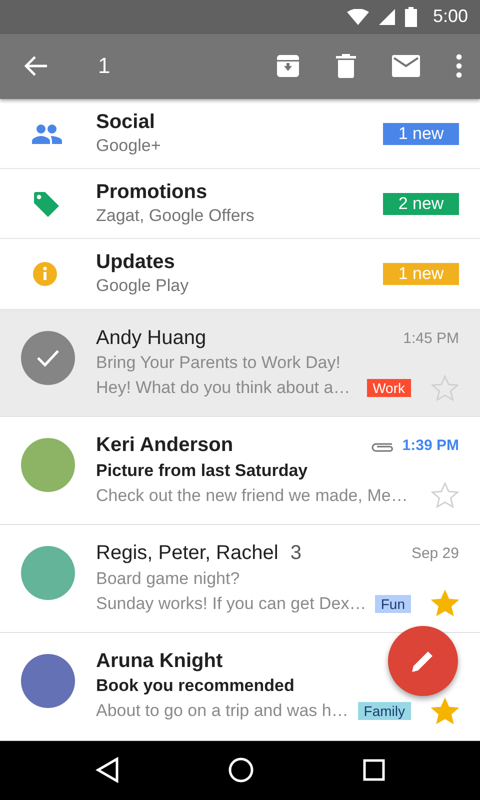 The image size is (480, 800). What do you see at coordinates (240, 204) in the screenshot?
I see `category-row: Promotions Zagat, Google Offers 2 new` at bounding box center [240, 204].